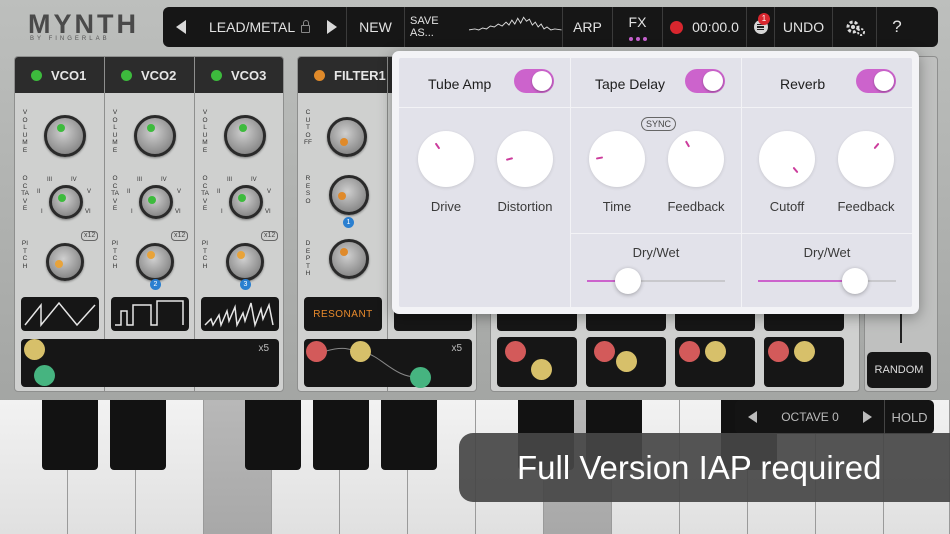  I want to click on reverb-drywet-slider, so click(827, 281).